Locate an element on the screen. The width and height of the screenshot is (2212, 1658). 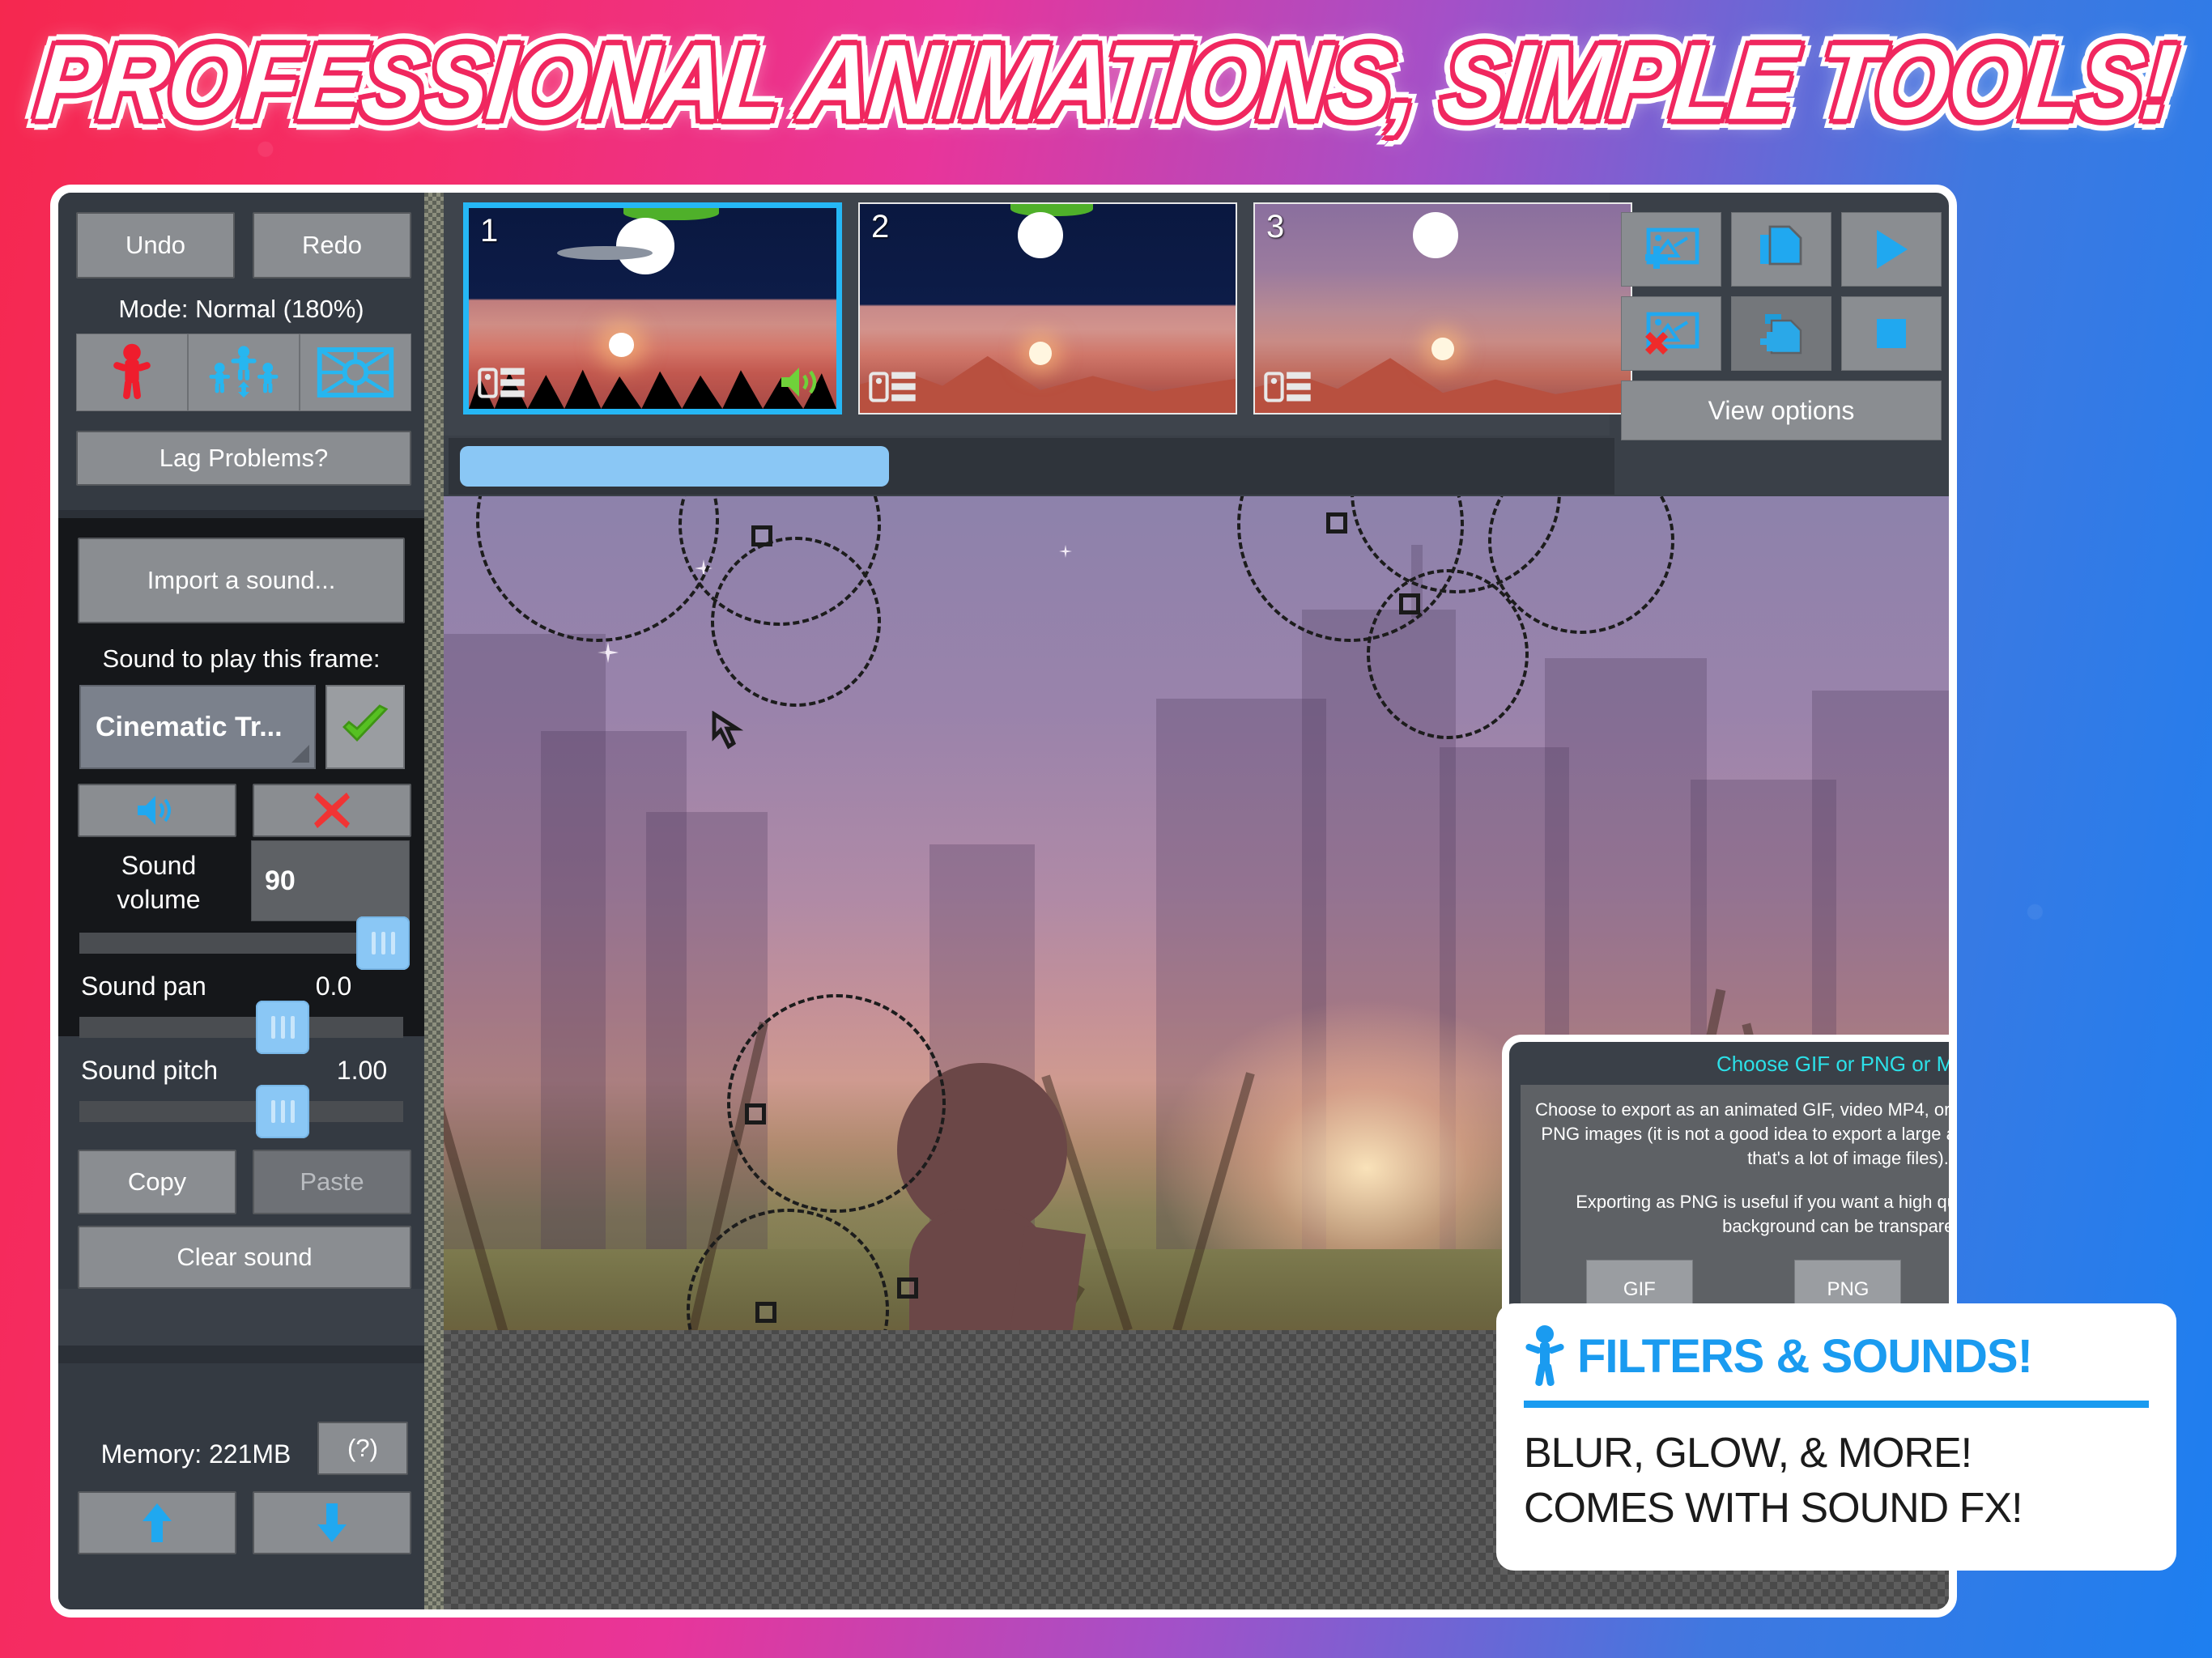
redo-button: Redo is located at coordinates (332, 245).